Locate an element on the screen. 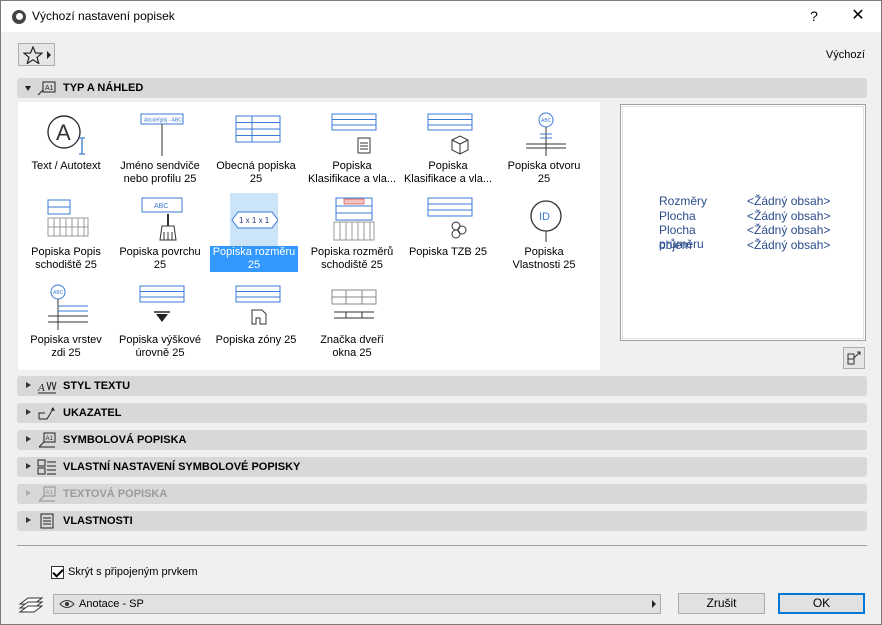 The width and height of the screenshot is (882, 625). help-button: ? is located at coordinates (814, 16).